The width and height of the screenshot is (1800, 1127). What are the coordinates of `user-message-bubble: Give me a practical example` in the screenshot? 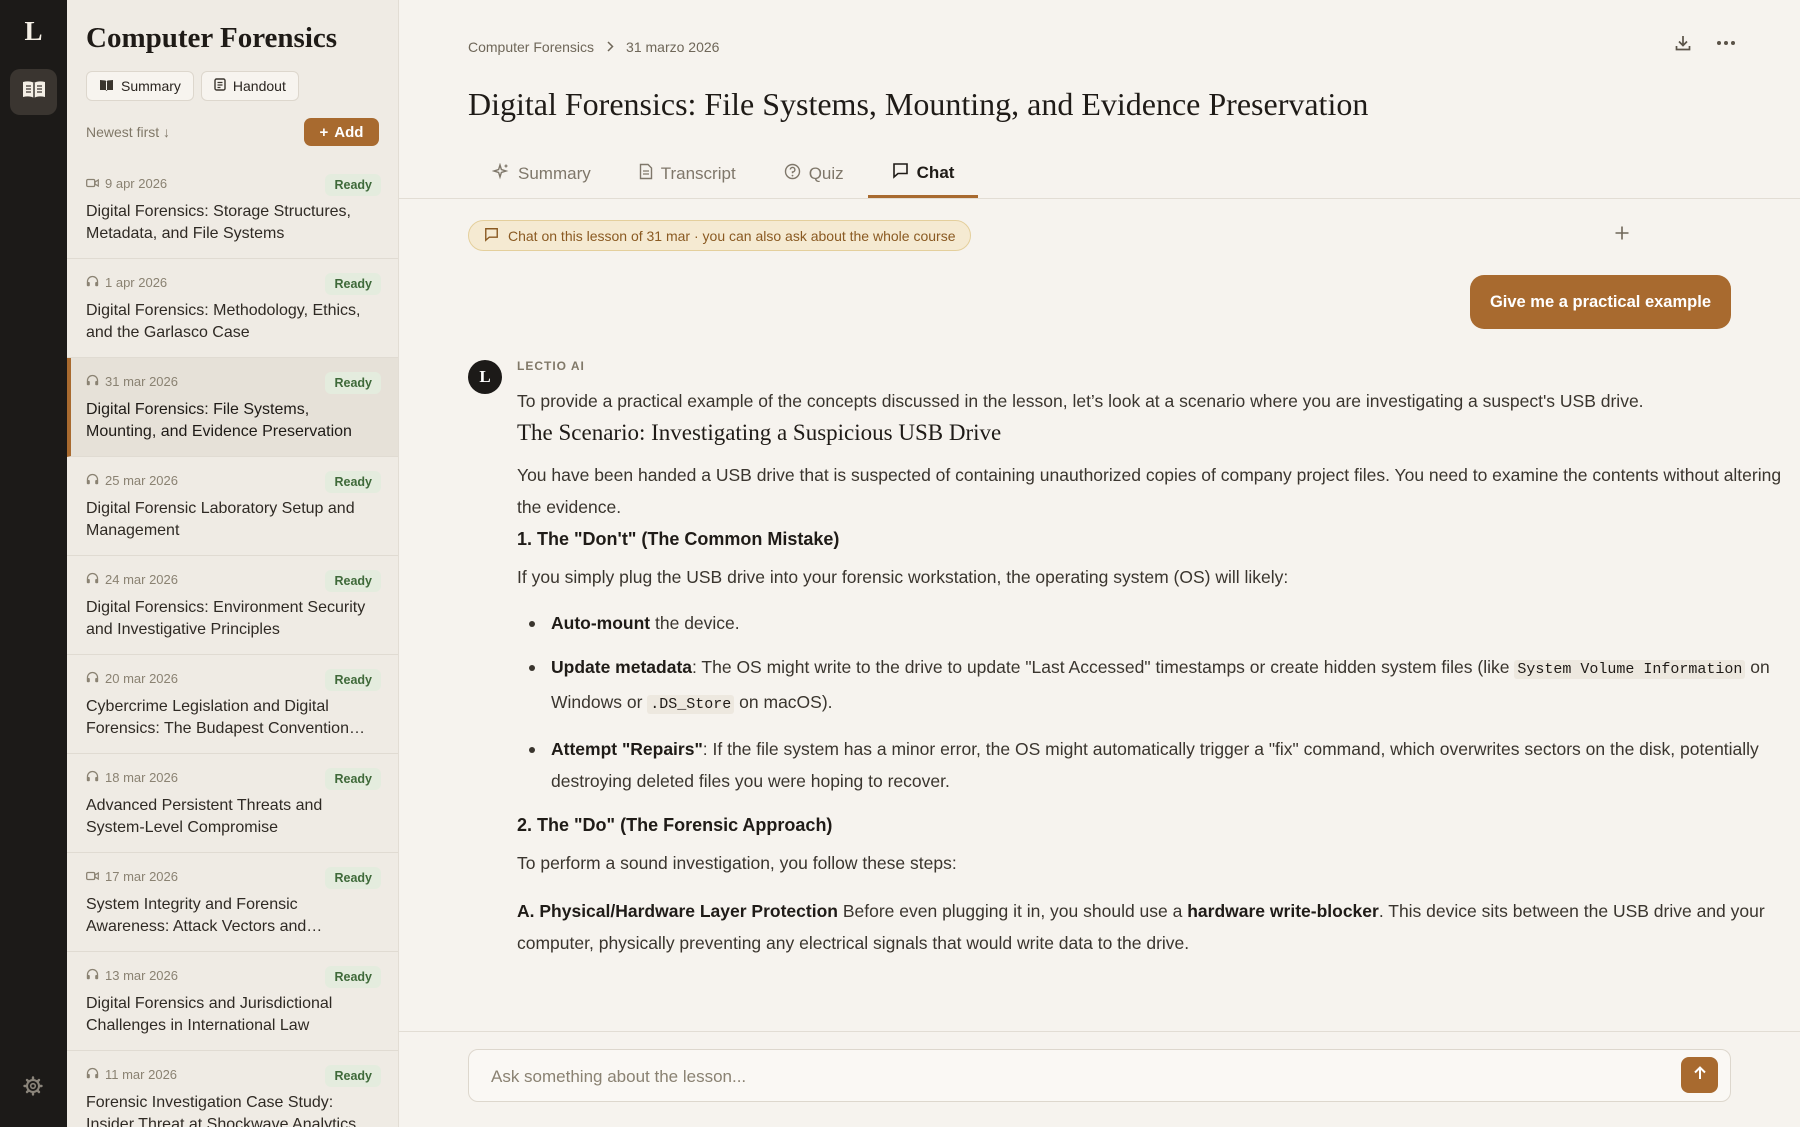 It's located at (1600, 302).